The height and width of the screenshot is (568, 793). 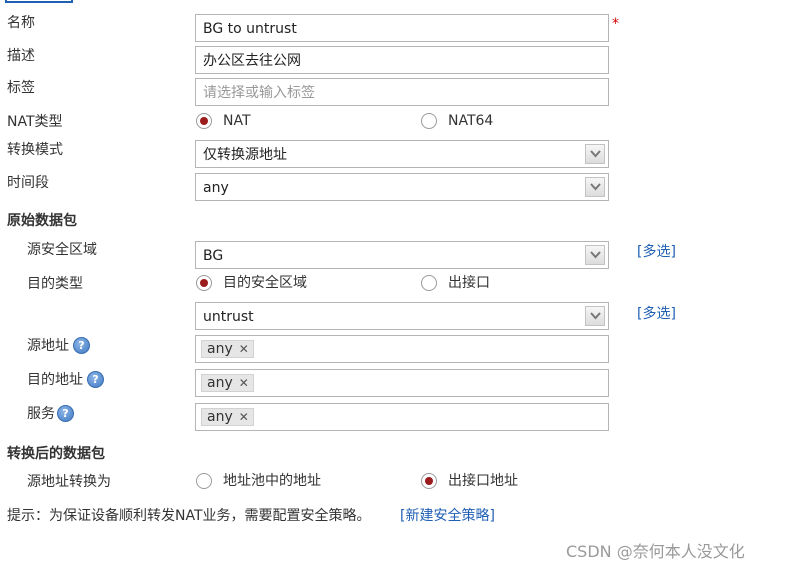 What do you see at coordinates (655, 551) in the screenshot?
I see `watermark: CSDN @奈何本人没文化` at bounding box center [655, 551].